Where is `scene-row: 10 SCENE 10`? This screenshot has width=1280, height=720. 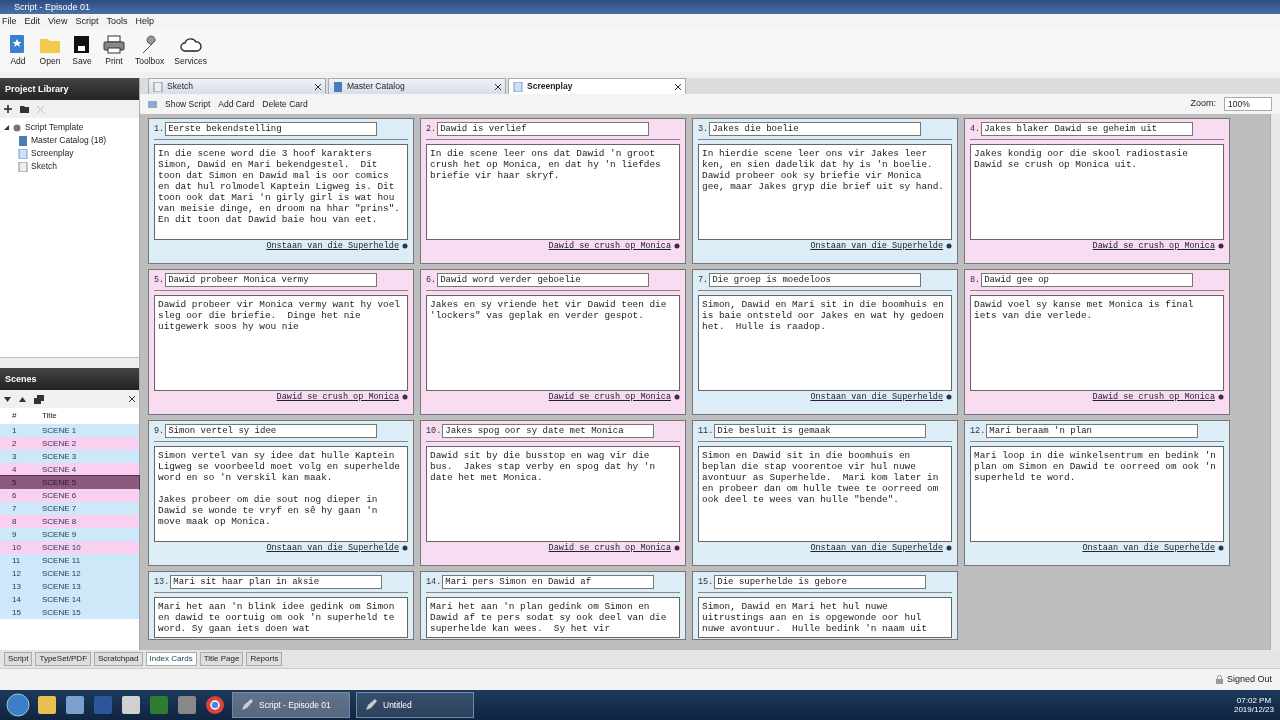
scene-row: 10 SCENE 10 is located at coordinates (69, 547).